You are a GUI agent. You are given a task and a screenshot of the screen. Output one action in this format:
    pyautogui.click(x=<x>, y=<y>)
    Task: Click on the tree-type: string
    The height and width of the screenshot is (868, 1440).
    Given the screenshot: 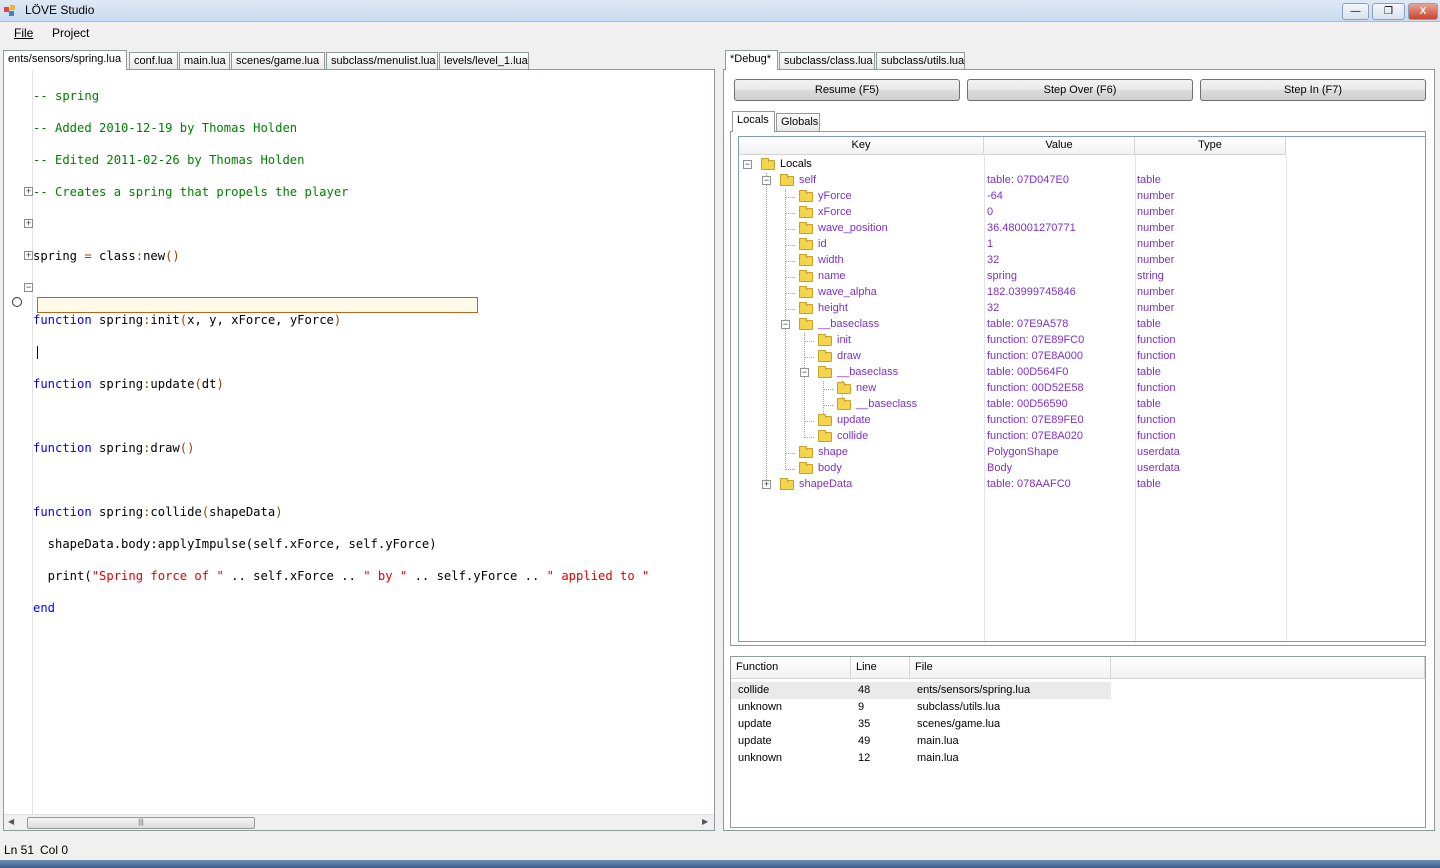 What is the action you would take?
    pyautogui.click(x=1150, y=276)
    